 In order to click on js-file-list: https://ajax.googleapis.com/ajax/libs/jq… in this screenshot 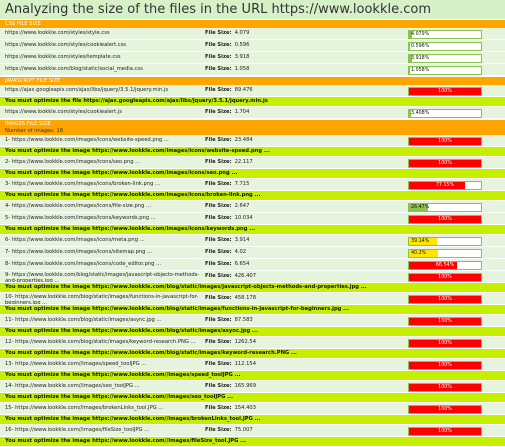, I will do `click(252, 102)`.